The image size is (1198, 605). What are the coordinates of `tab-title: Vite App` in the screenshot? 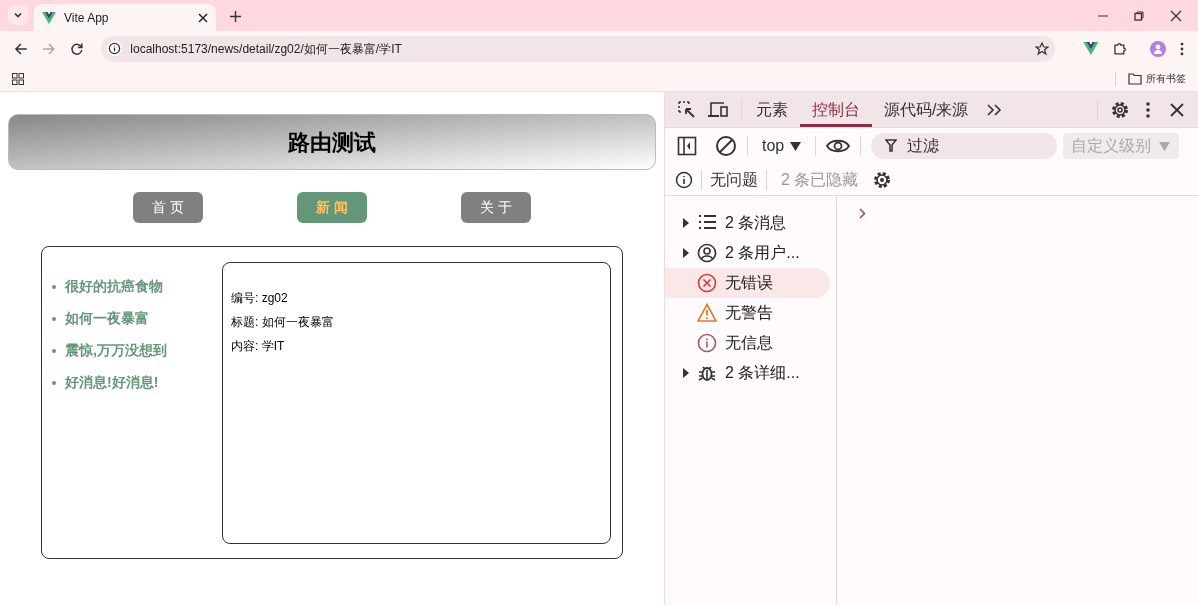 It's located at (87, 18).